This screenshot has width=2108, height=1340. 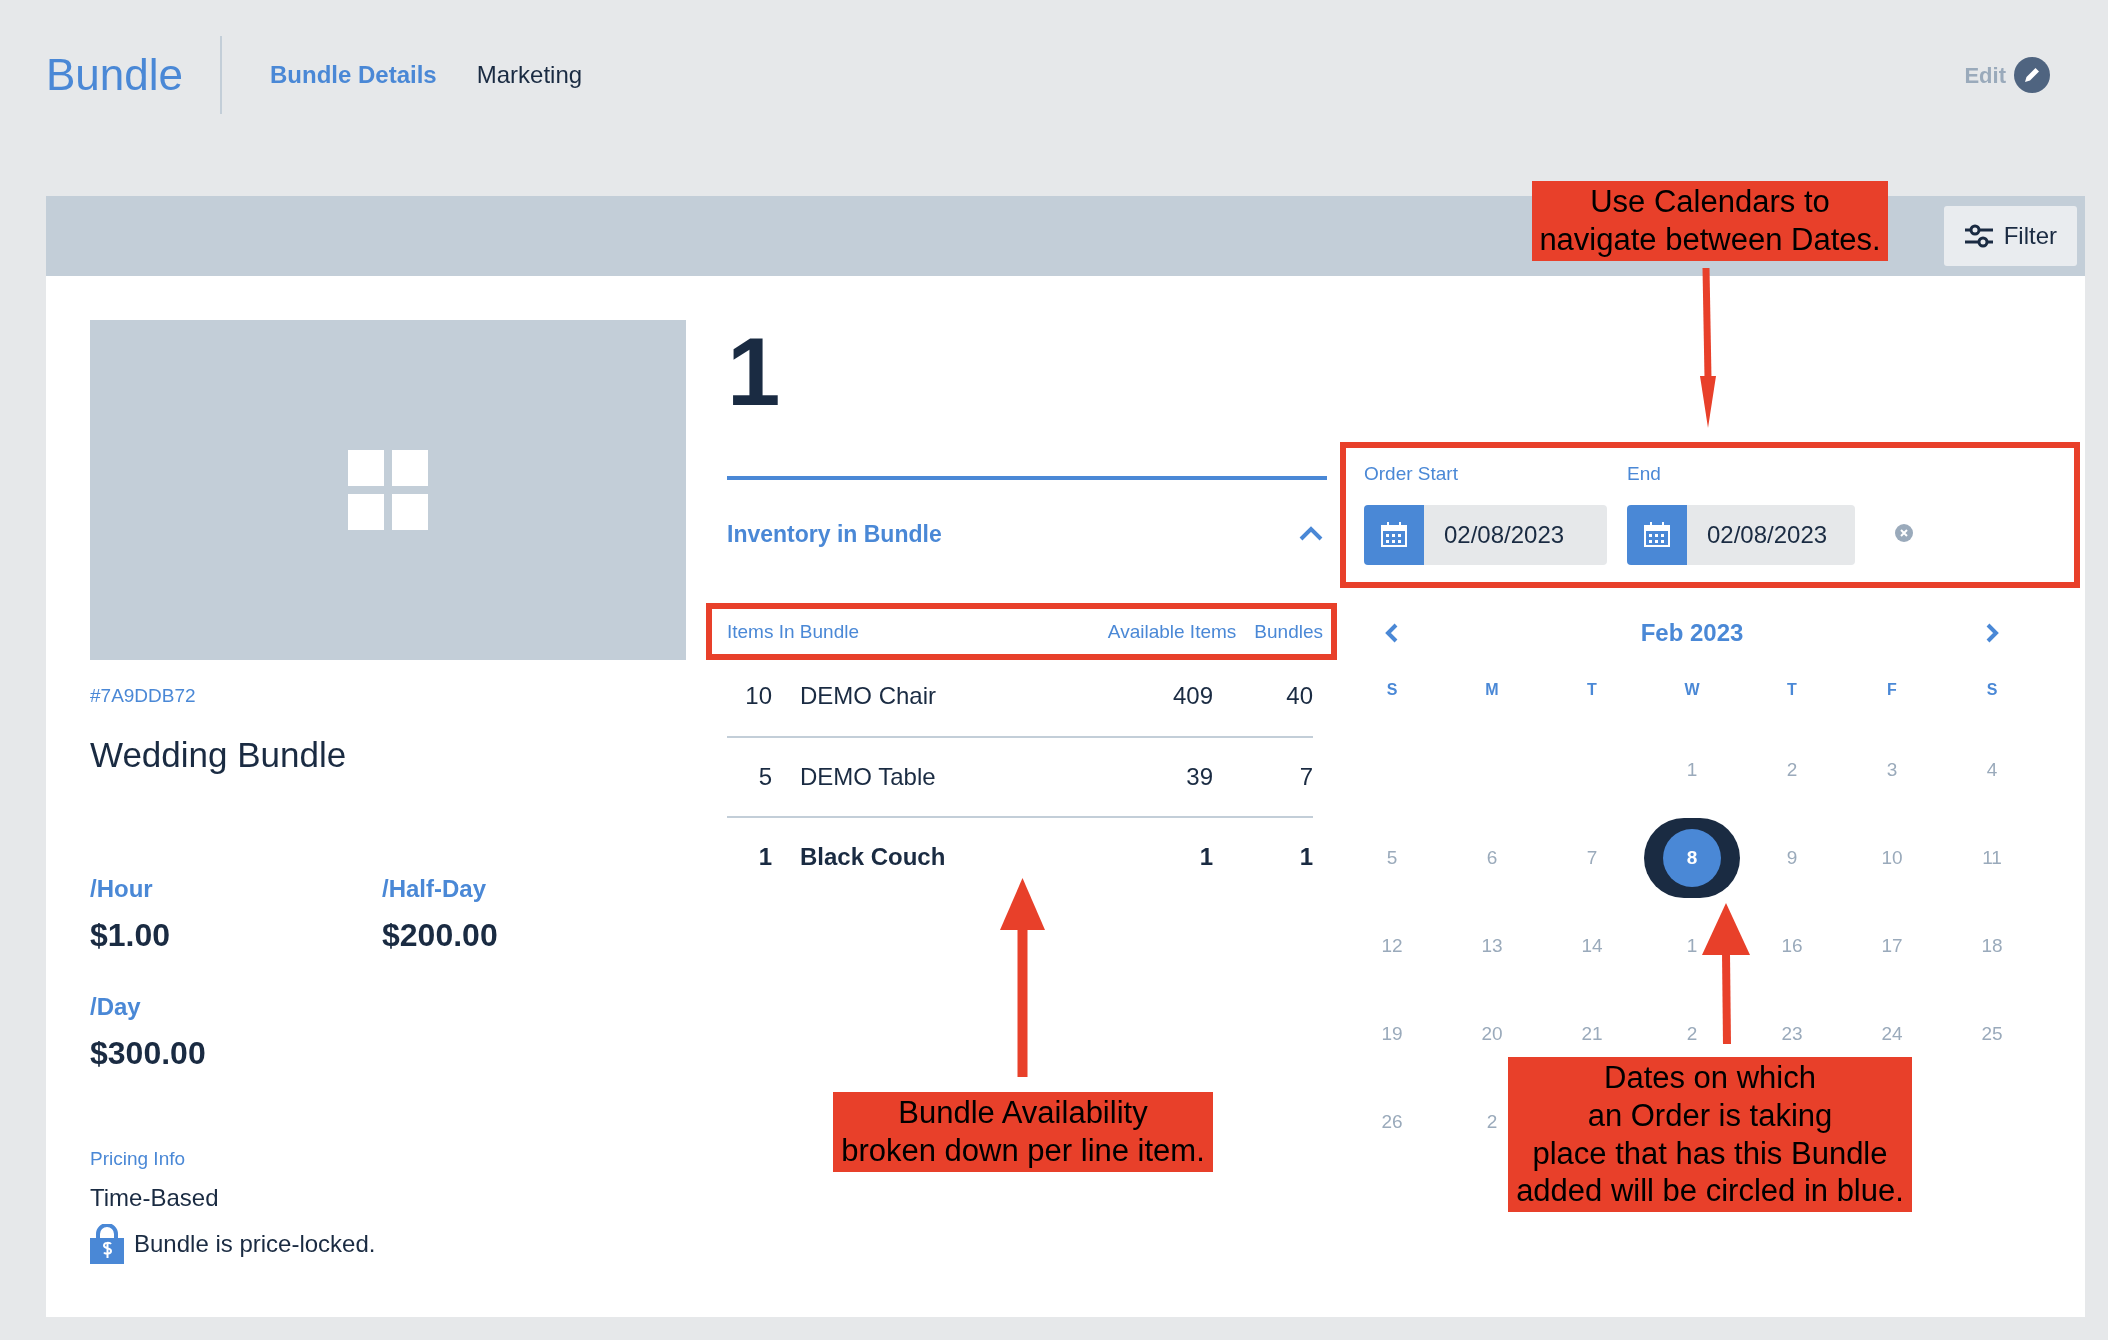 What do you see at coordinates (754, 375) in the screenshot?
I see `bundle-count: 1` at bounding box center [754, 375].